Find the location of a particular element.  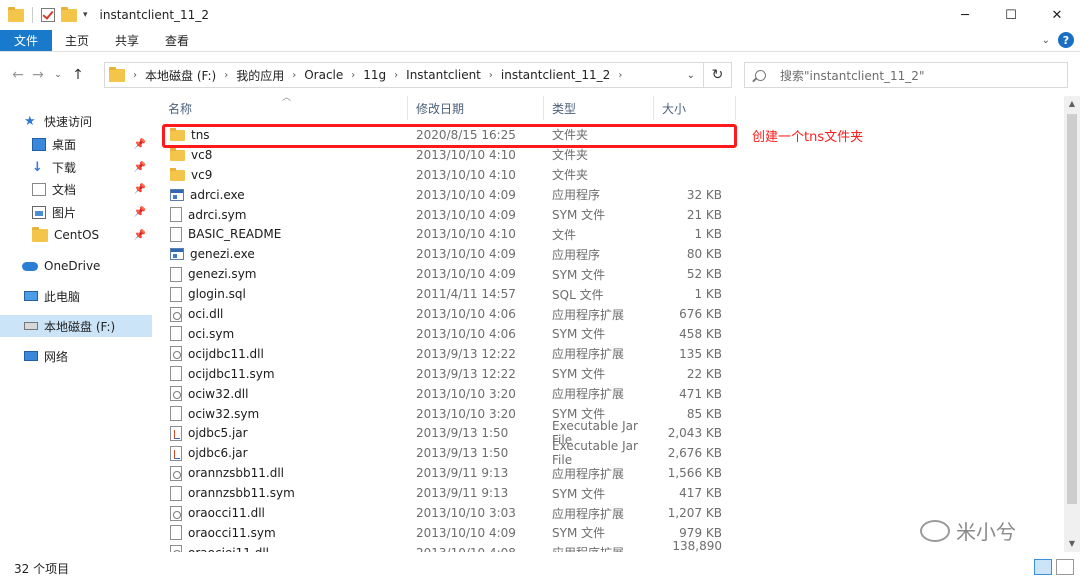

file-size: 1,566 KB is located at coordinates (694, 473).